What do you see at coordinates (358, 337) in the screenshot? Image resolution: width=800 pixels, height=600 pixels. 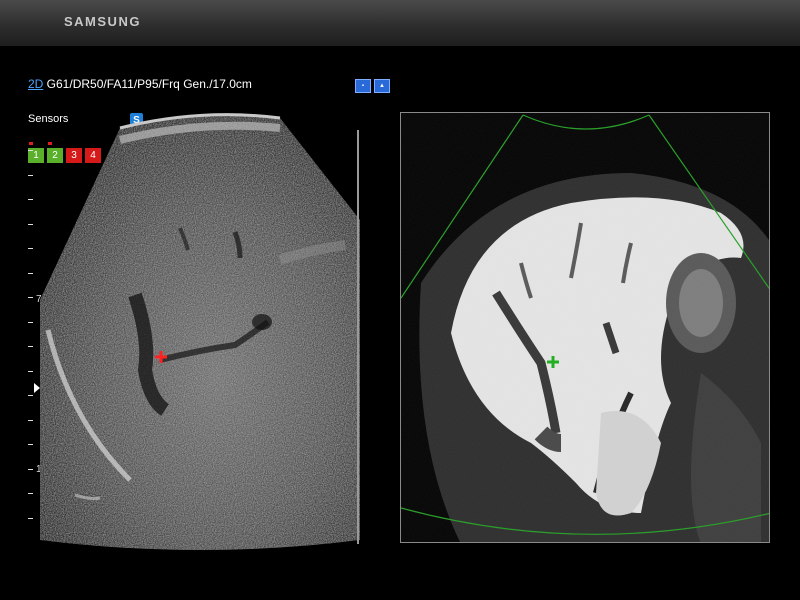 I see `image-divider` at bounding box center [358, 337].